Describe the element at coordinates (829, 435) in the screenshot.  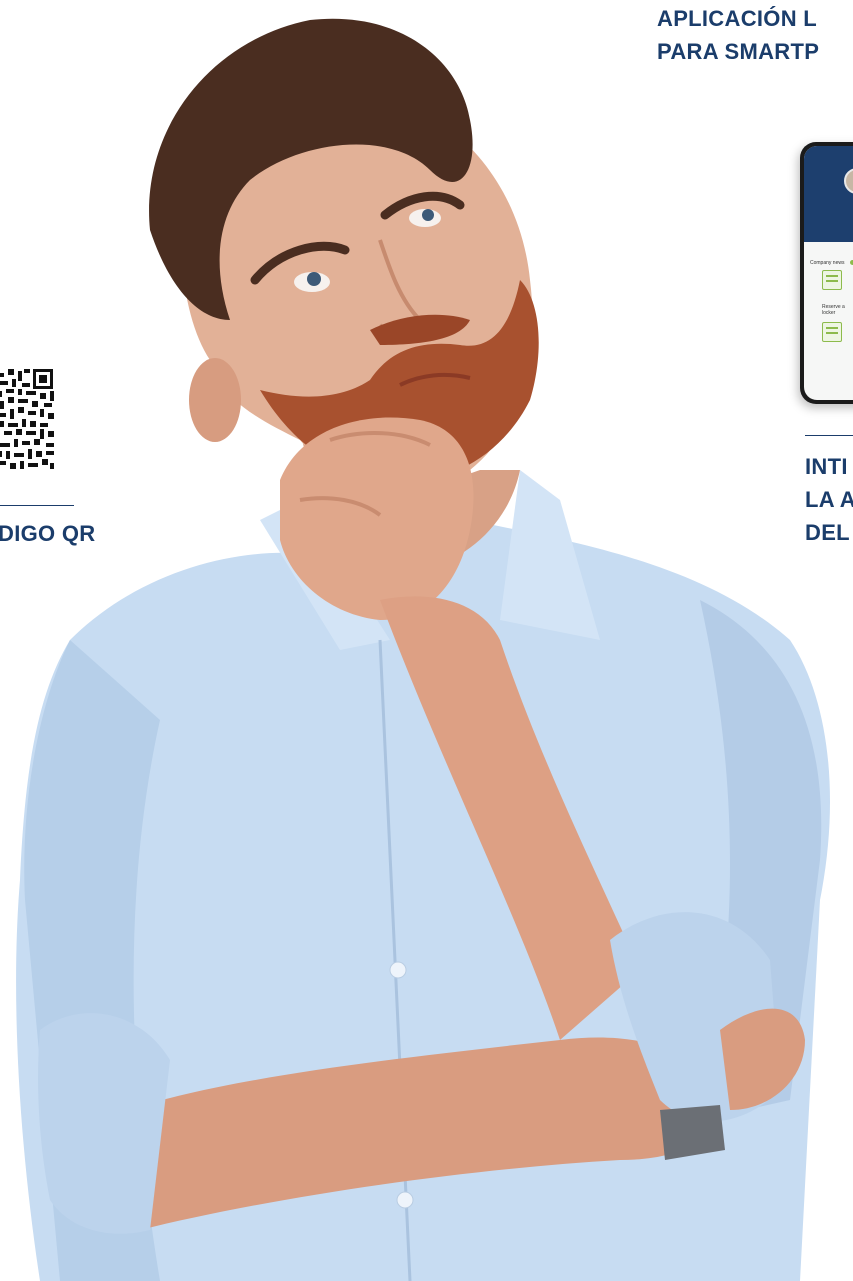
I see `side-divider` at that location.